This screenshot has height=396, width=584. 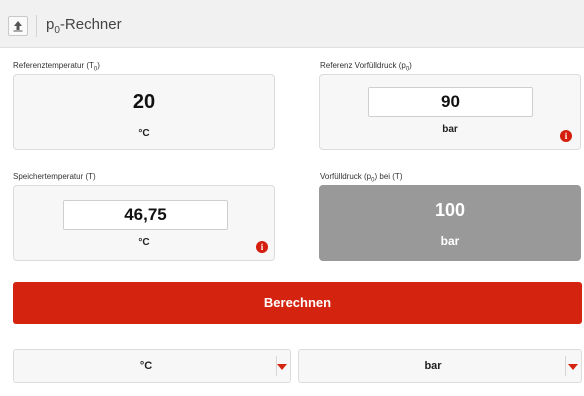 I want to click on reference-temperature-panel: 20 °C, so click(x=144, y=112).